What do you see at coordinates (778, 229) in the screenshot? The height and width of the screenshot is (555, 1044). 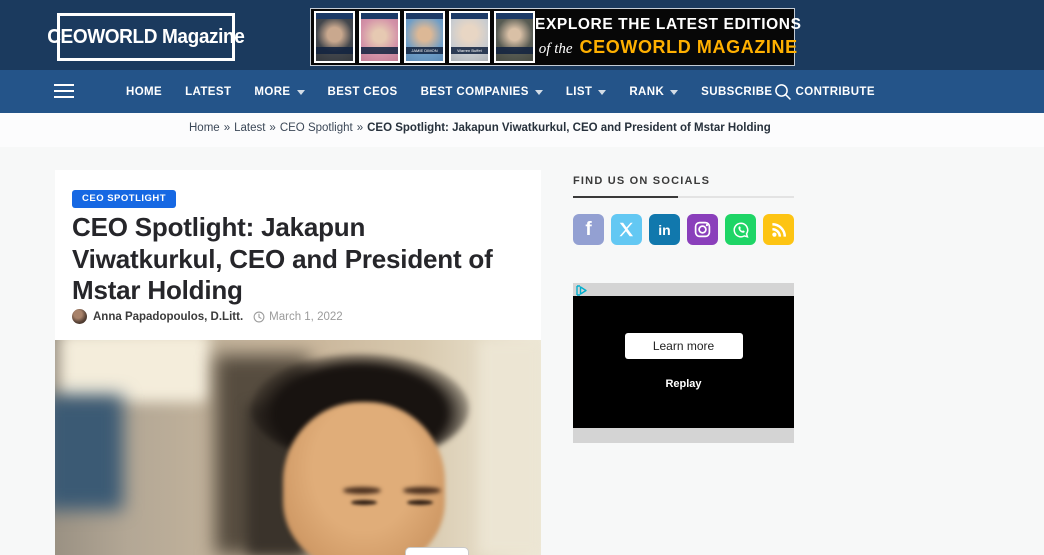 I see `rss-icon` at bounding box center [778, 229].